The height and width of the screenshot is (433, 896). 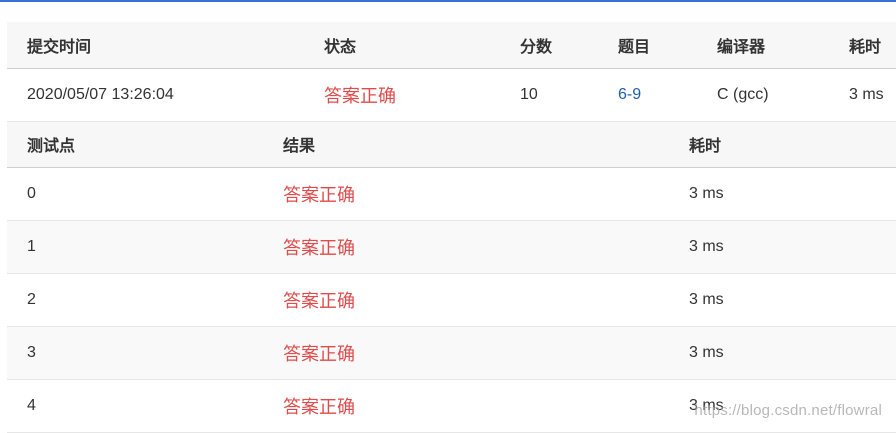 What do you see at coordinates (629, 94) in the screenshot?
I see `problem-link: 6-9` at bounding box center [629, 94].